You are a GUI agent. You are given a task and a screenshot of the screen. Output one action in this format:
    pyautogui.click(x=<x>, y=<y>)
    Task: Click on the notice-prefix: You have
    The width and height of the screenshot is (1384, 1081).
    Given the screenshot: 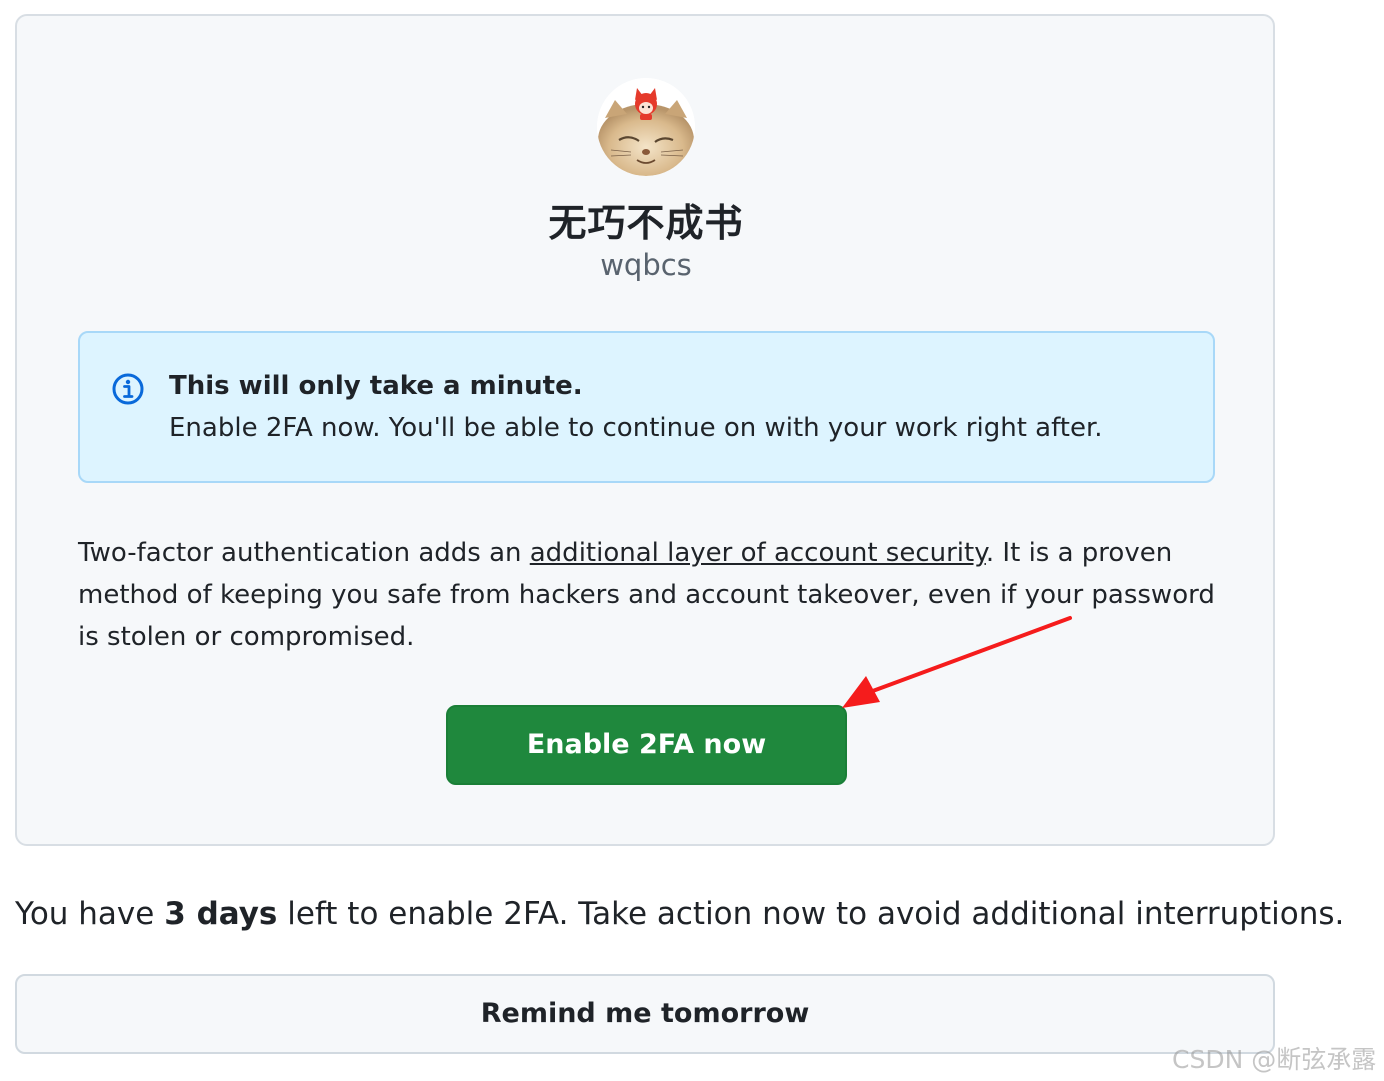 What is the action you would take?
    pyautogui.click(x=90, y=914)
    